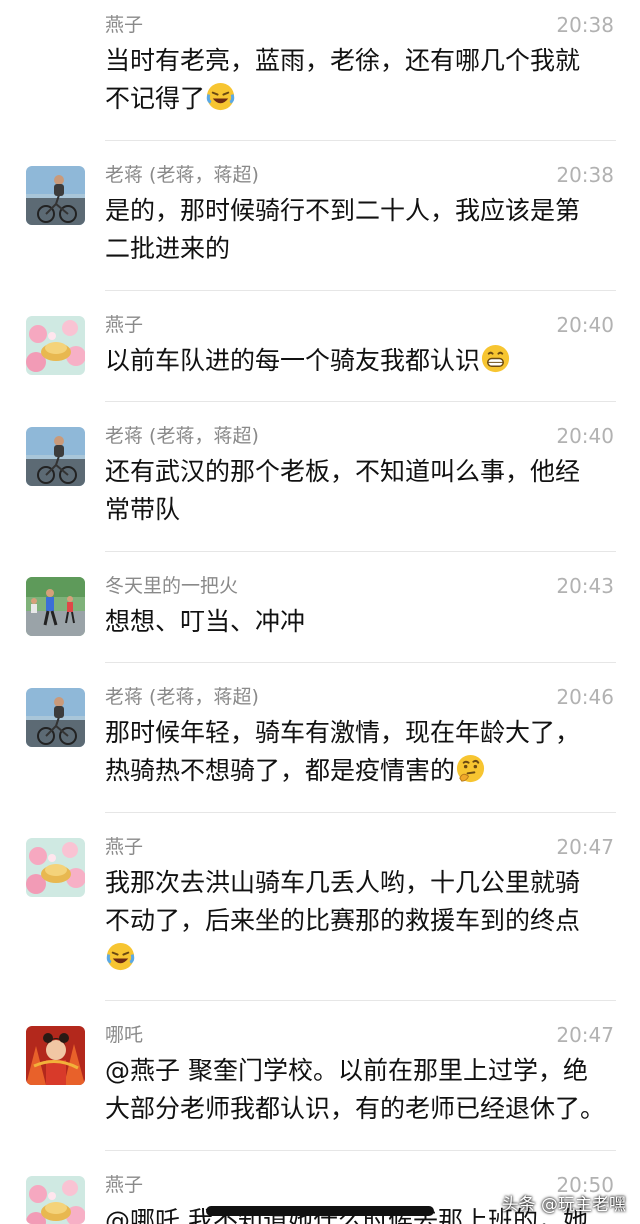 The width and height of the screenshot is (640, 1224). I want to click on message-text: 想想、叮当、冲冲, so click(205, 621).